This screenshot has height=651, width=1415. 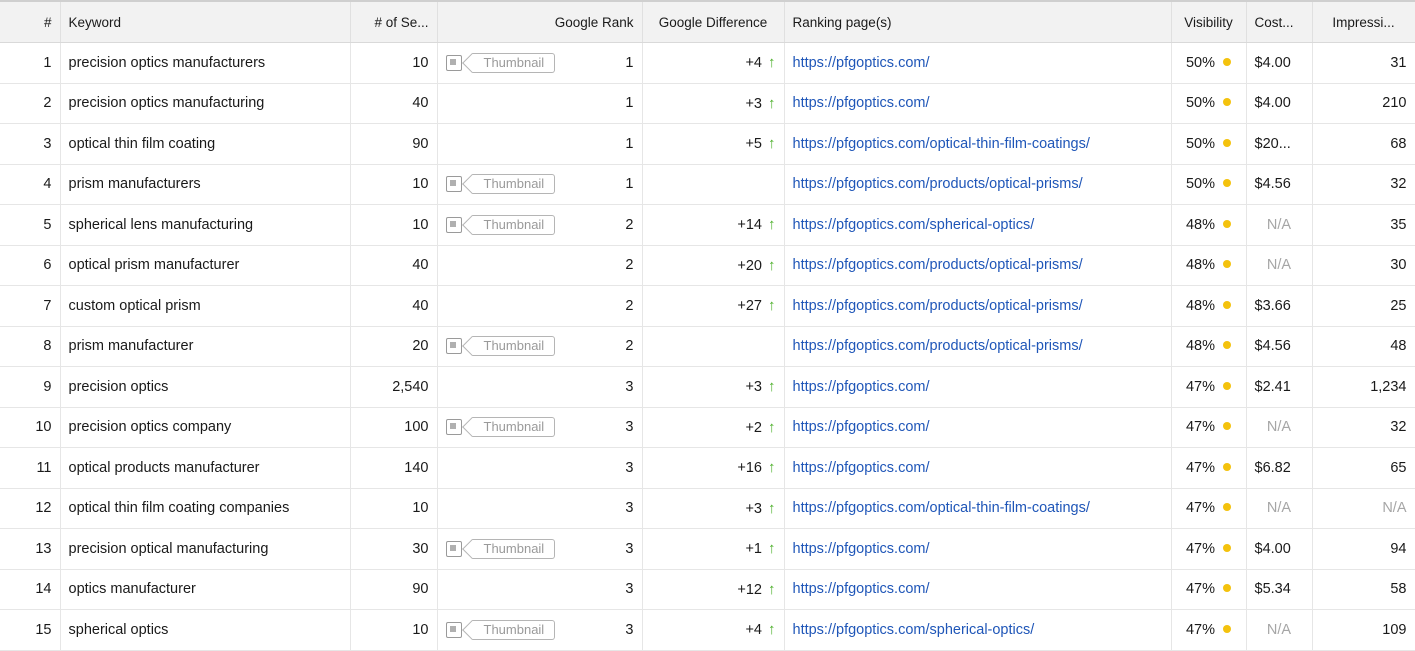 What do you see at coordinates (713, 21) in the screenshot?
I see `column-header-google-difference: Google Difference` at bounding box center [713, 21].